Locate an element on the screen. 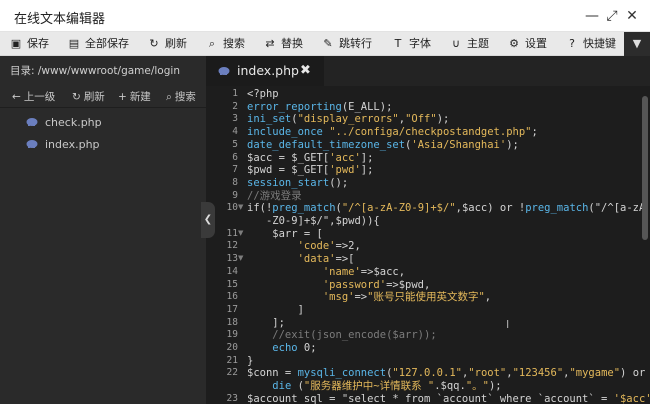 Image resolution: width=650 pixels, height=404 pixels. line-number: 4 is located at coordinates (235, 132).